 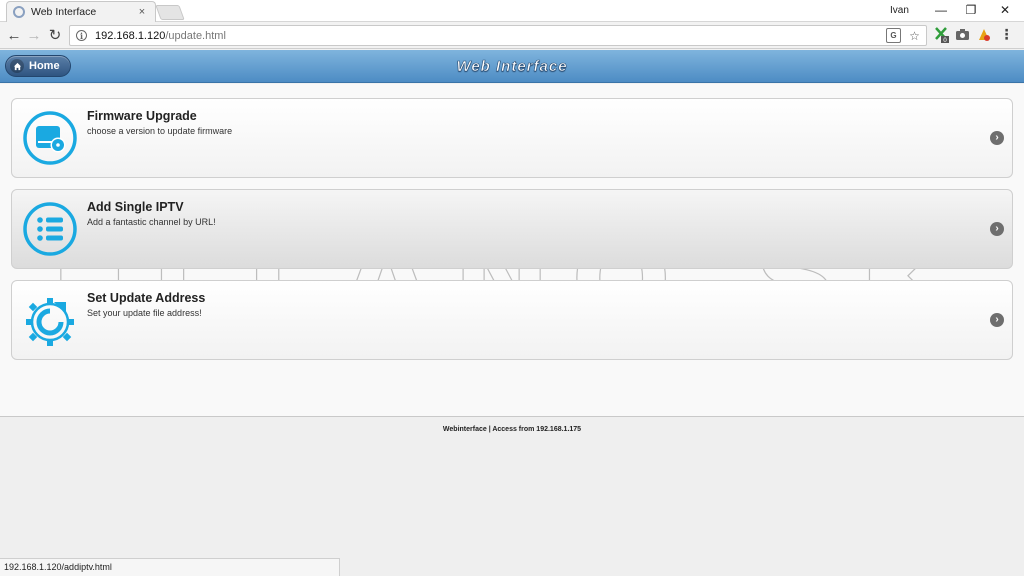 I want to click on gear-refresh-icon, so click(x=50, y=322).